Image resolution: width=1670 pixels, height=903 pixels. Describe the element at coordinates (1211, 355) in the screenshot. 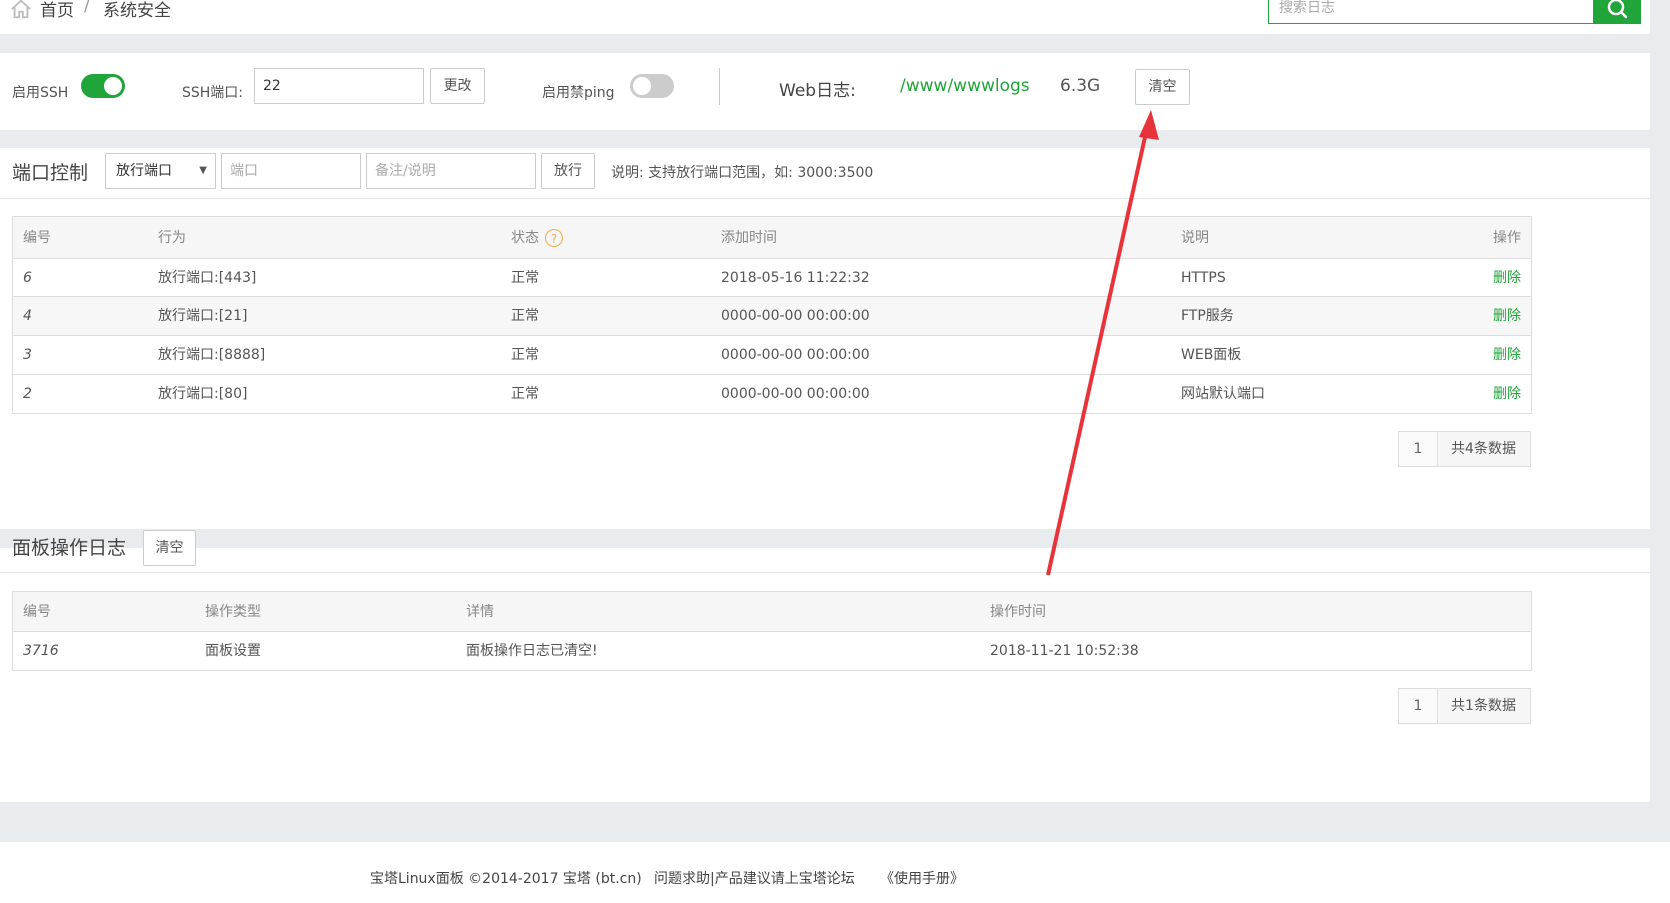

I see `row-note: WEB面板` at that location.